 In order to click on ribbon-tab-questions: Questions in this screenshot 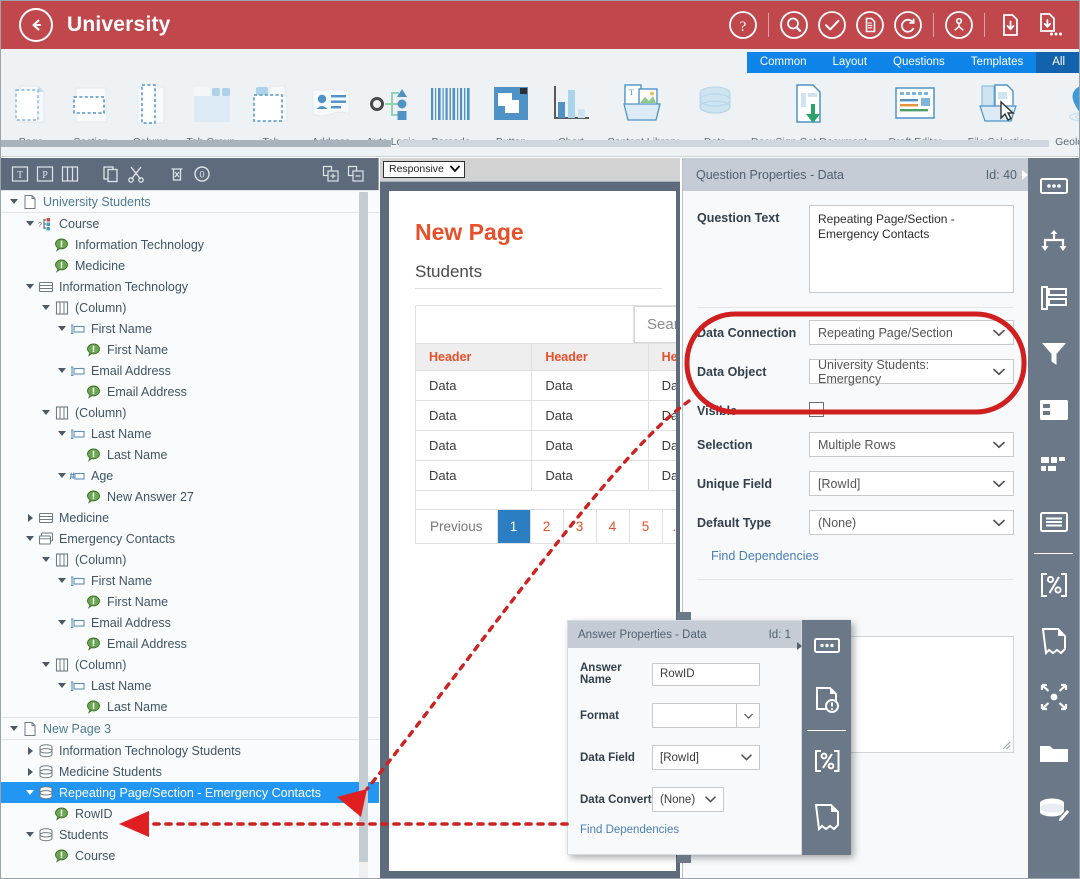, I will do `click(919, 62)`.